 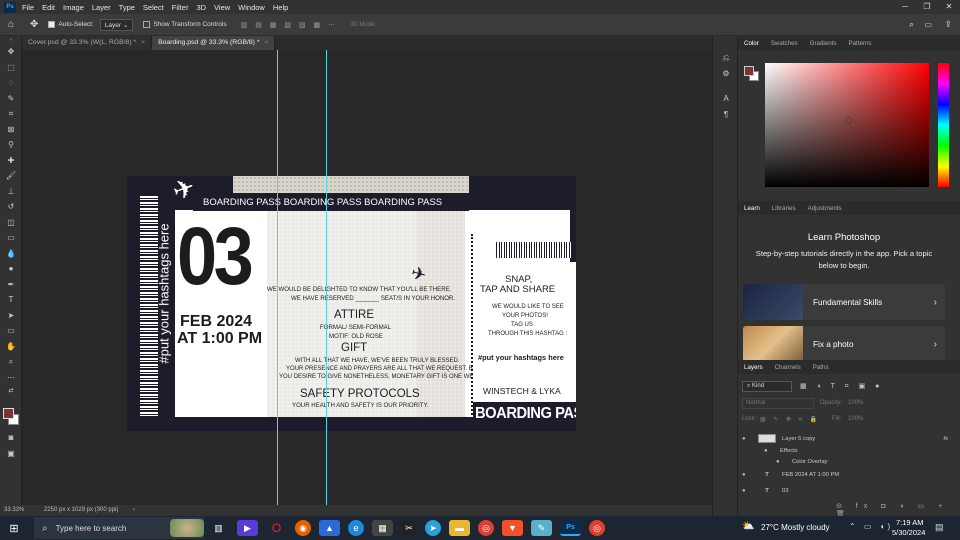 What do you see at coordinates (855, 403) in the screenshot?
I see `opacity-value: 100%` at bounding box center [855, 403].